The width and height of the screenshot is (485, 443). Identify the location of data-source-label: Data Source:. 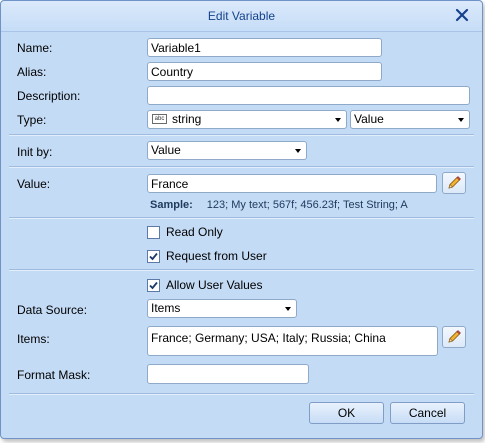
(52, 310).